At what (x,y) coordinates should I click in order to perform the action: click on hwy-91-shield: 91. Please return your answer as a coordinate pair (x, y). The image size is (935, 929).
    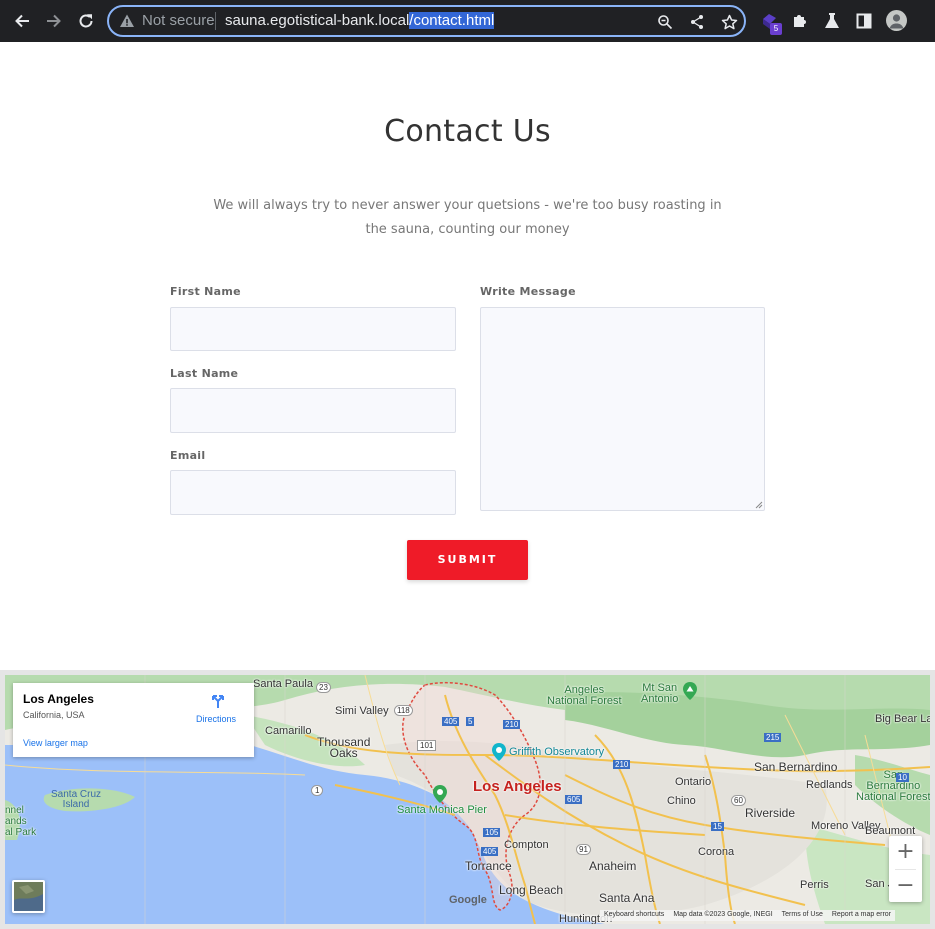
    Looking at the image, I should click on (583, 849).